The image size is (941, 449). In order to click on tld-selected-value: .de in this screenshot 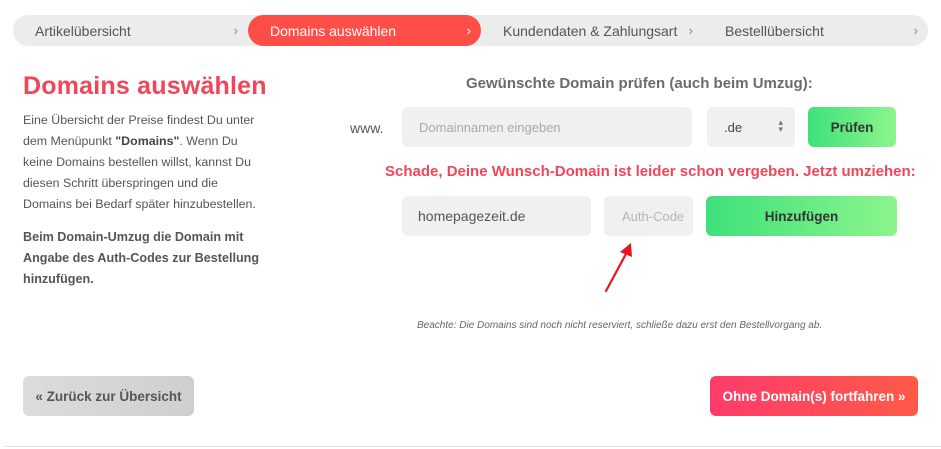, I will do `click(733, 127)`.